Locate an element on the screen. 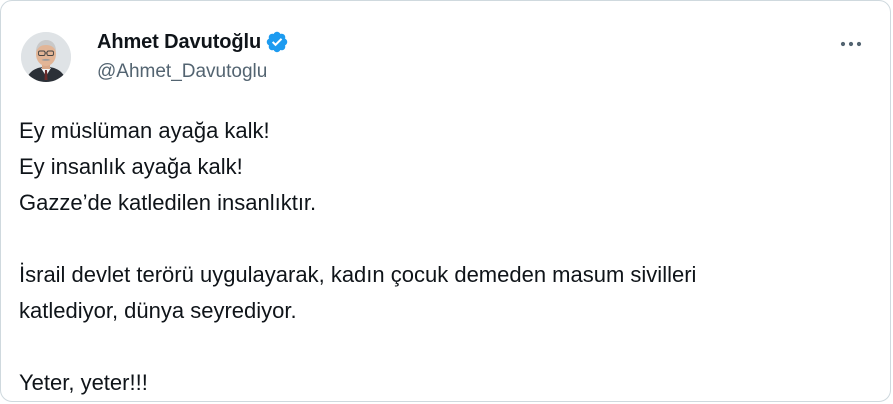 The width and height of the screenshot is (893, 404). tweet-line: Gazze’de katledilen insanlıktır. is located at coordinates (168, 202).